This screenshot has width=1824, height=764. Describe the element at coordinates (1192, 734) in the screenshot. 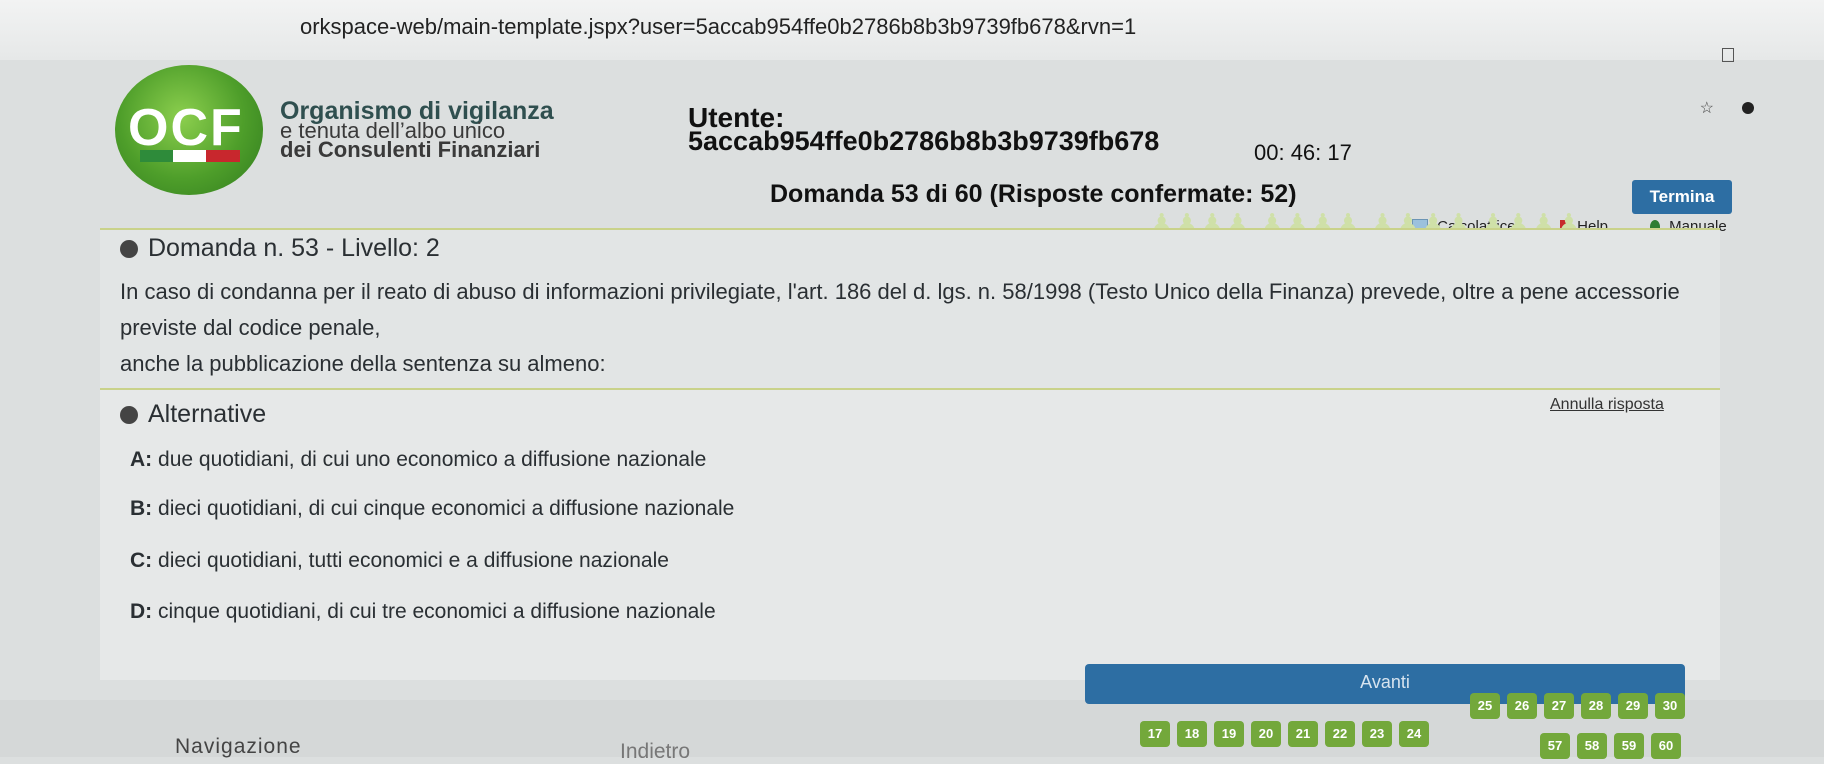

I see `page-button-18: 18` at that location.